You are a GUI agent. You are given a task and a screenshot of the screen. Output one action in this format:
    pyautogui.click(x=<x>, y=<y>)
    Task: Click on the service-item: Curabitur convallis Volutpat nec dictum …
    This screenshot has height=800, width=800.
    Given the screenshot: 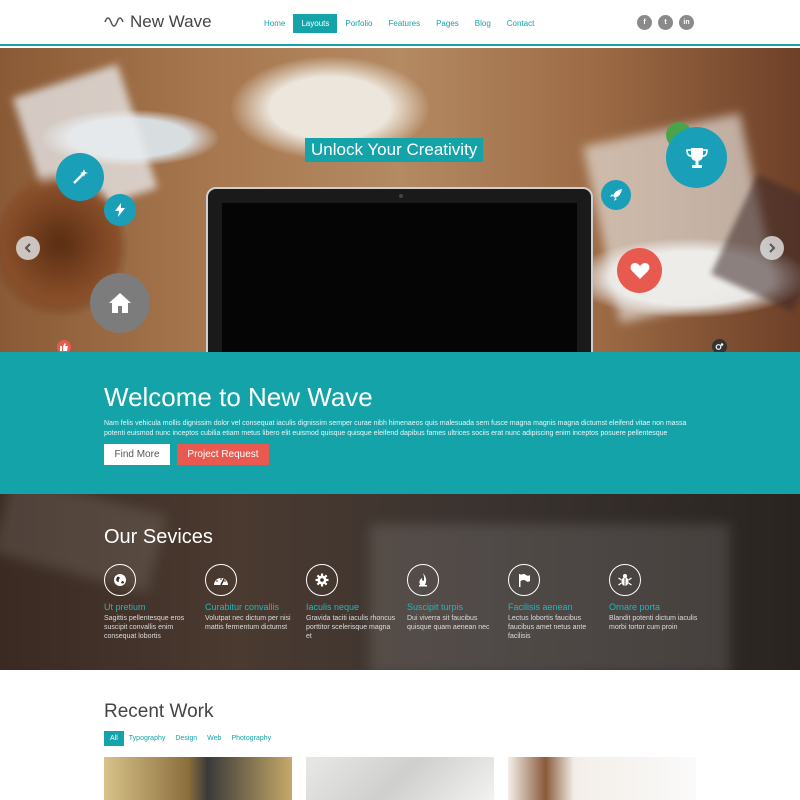 What is the action you would take?
    pyautogui.click(x=250, y=598)
    